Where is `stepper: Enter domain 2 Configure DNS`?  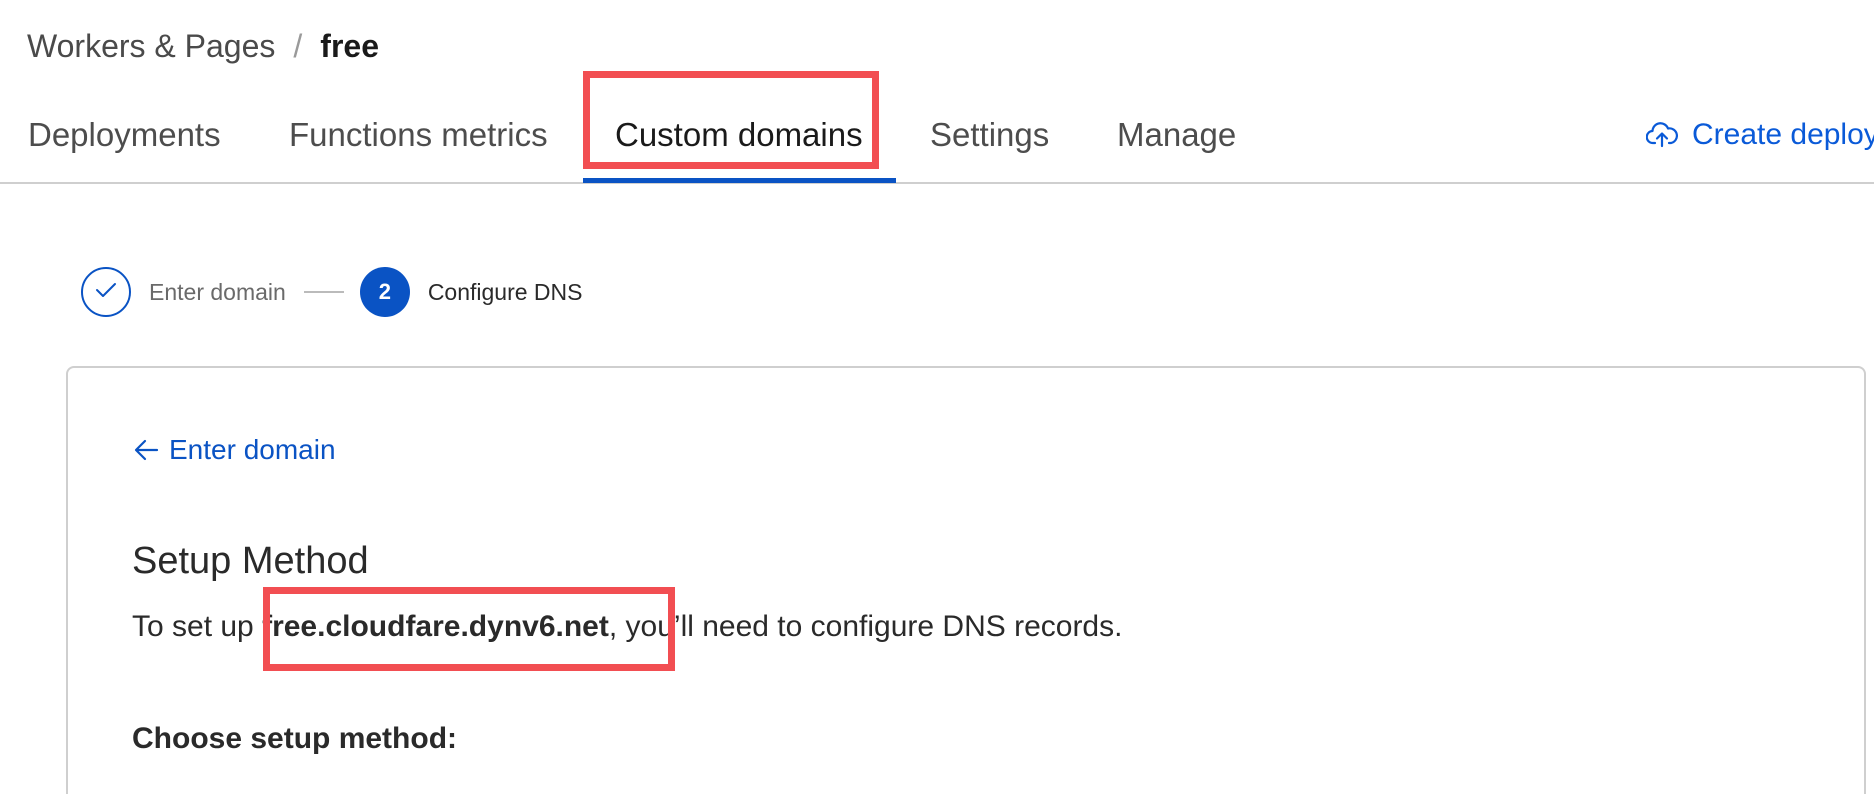 stepper: Enter domain 2 Configure DNS is located at coordinates (332, 292).